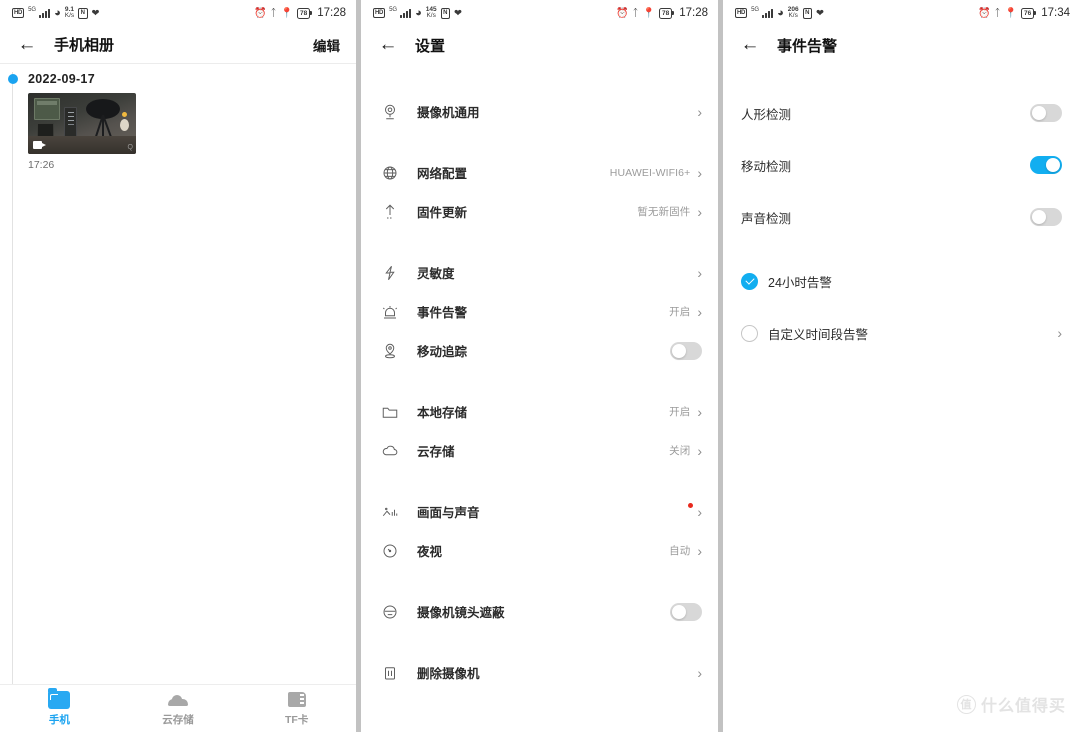  What do you see at coordinates (178, 700) in the screenshot?
I see `cloud-icon` at bounding box center [178, 700].